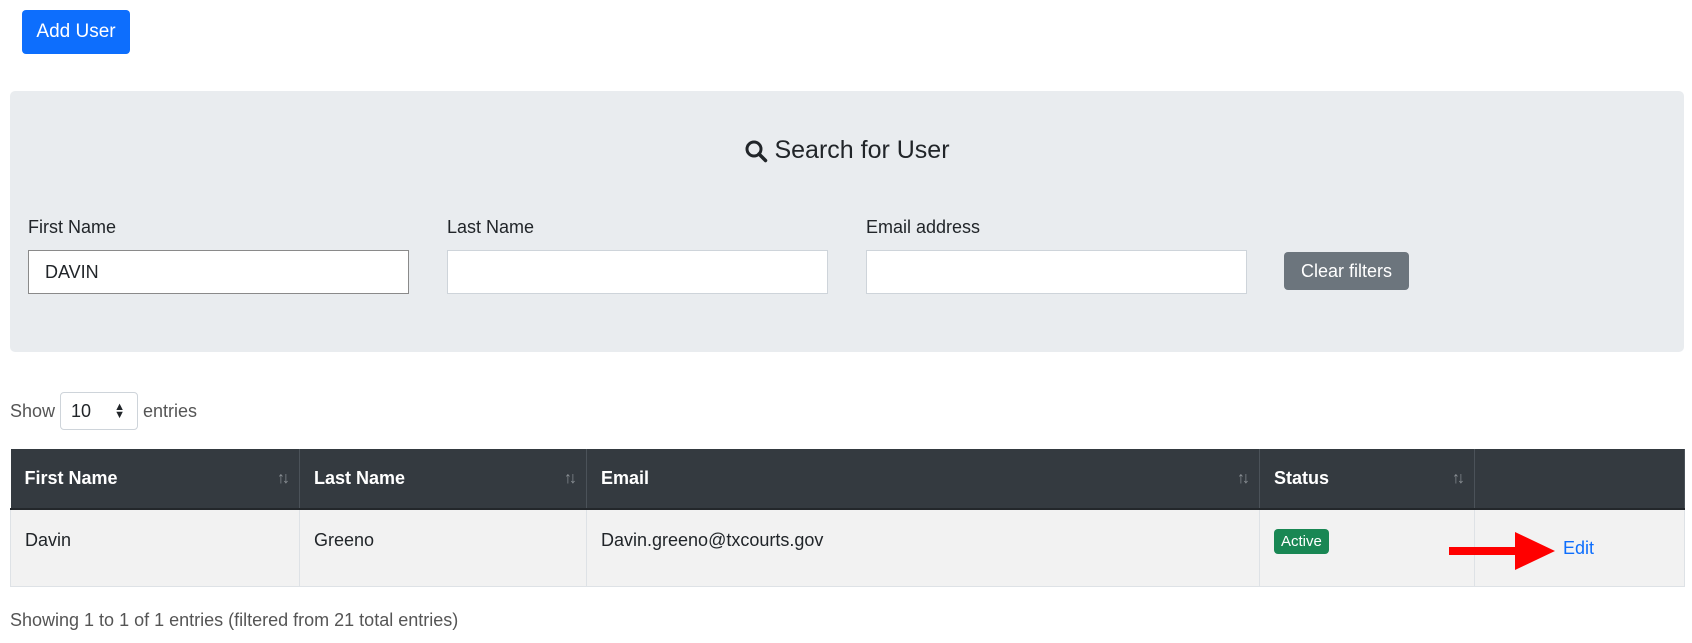 This screenshot has width=1692, height=643. Describe the element at coordinates (76, 32) in the screenshot. I see `add-user-button: Add User` at that location.